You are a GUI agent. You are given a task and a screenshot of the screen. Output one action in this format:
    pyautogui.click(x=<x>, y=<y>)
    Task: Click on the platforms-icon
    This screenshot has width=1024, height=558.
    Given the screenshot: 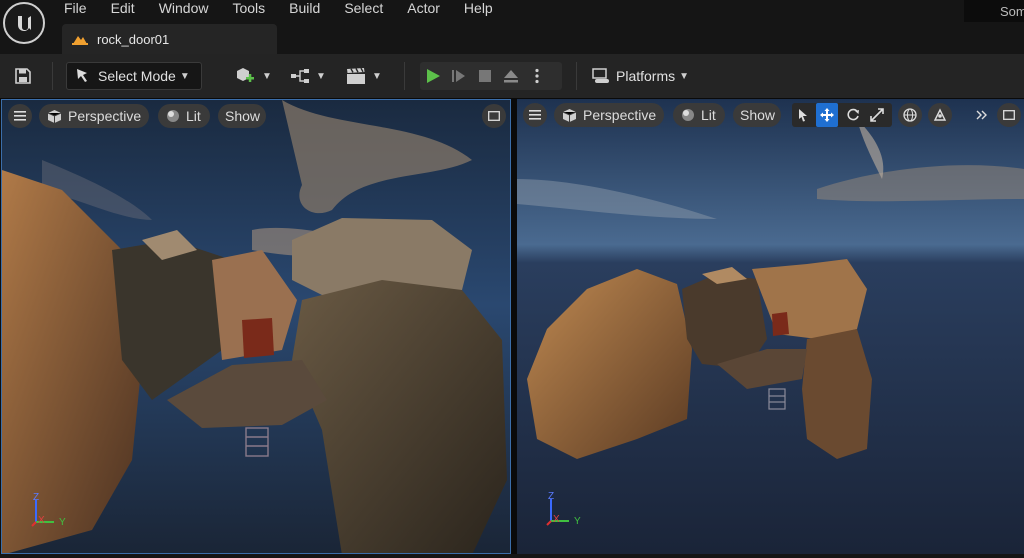 What is the action you would take?
    pyautogui.click(x=600, y=75)
    